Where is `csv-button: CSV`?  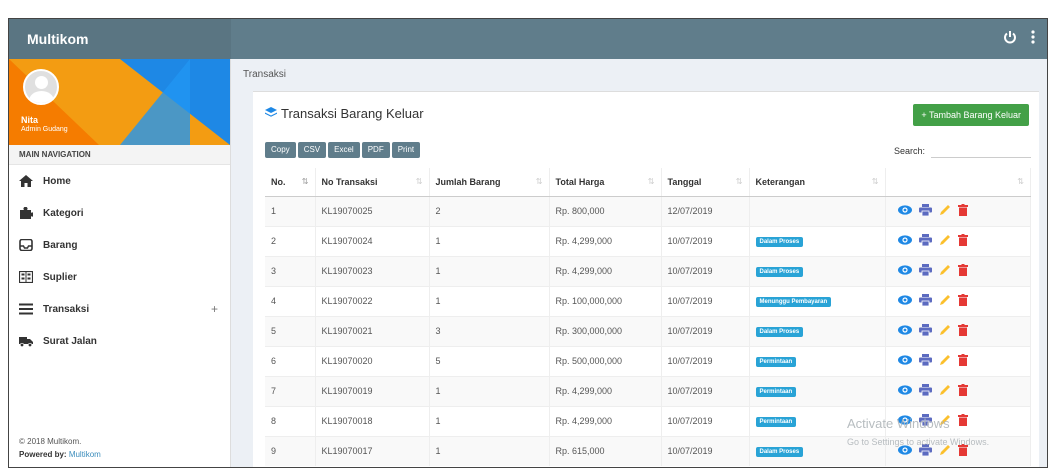 csv-button: CSV is located at coordinates (312, 150).